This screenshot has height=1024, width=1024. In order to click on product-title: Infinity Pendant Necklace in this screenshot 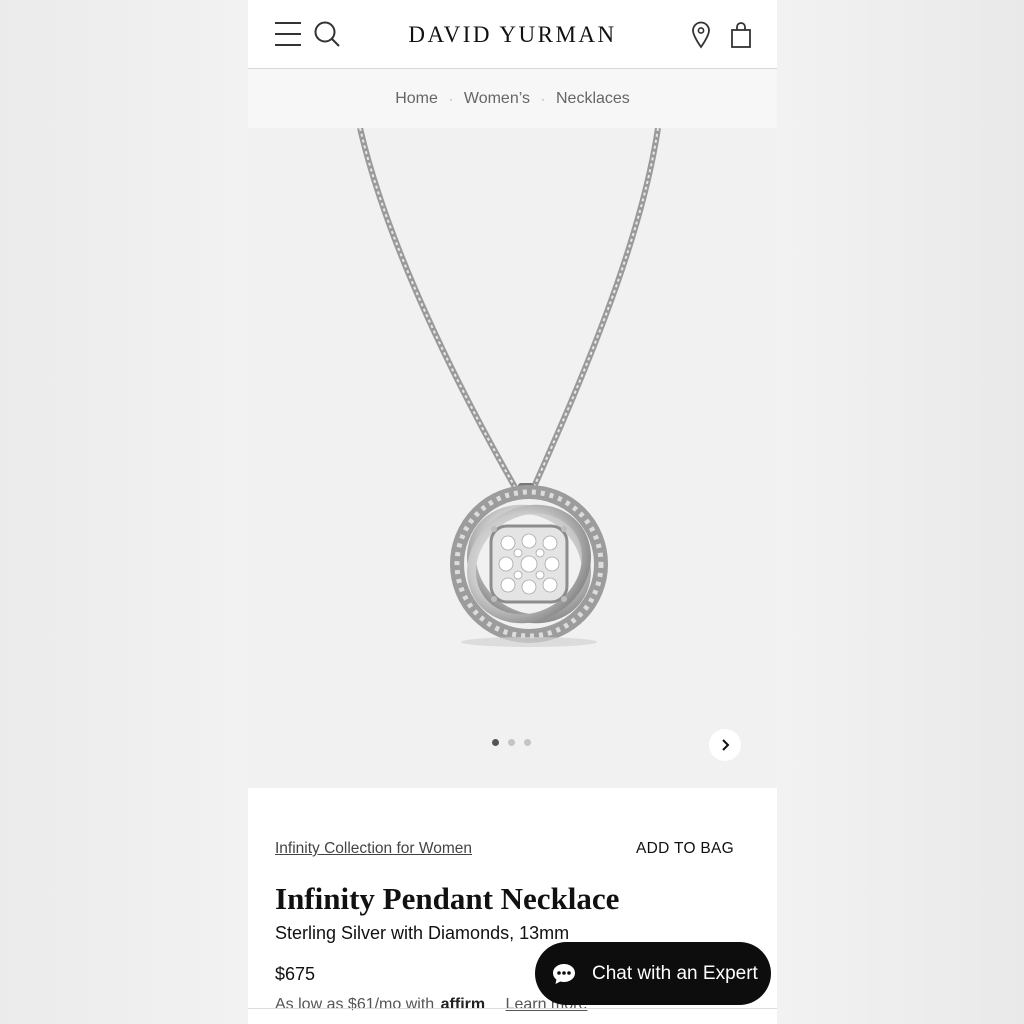, I will do `click(447, 898)`.